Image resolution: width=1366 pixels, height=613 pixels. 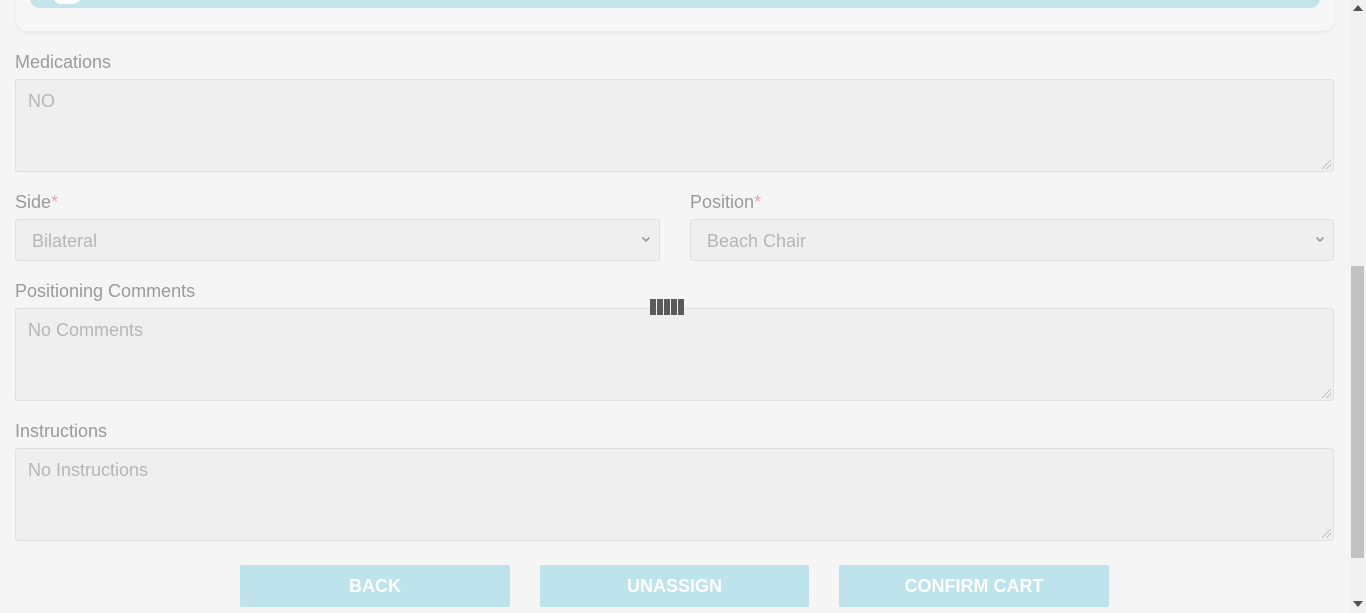 What do you see at coordinates (675, 4) in the screenshot?
I see `top-progress-bar` at bounding box center [675, 4].